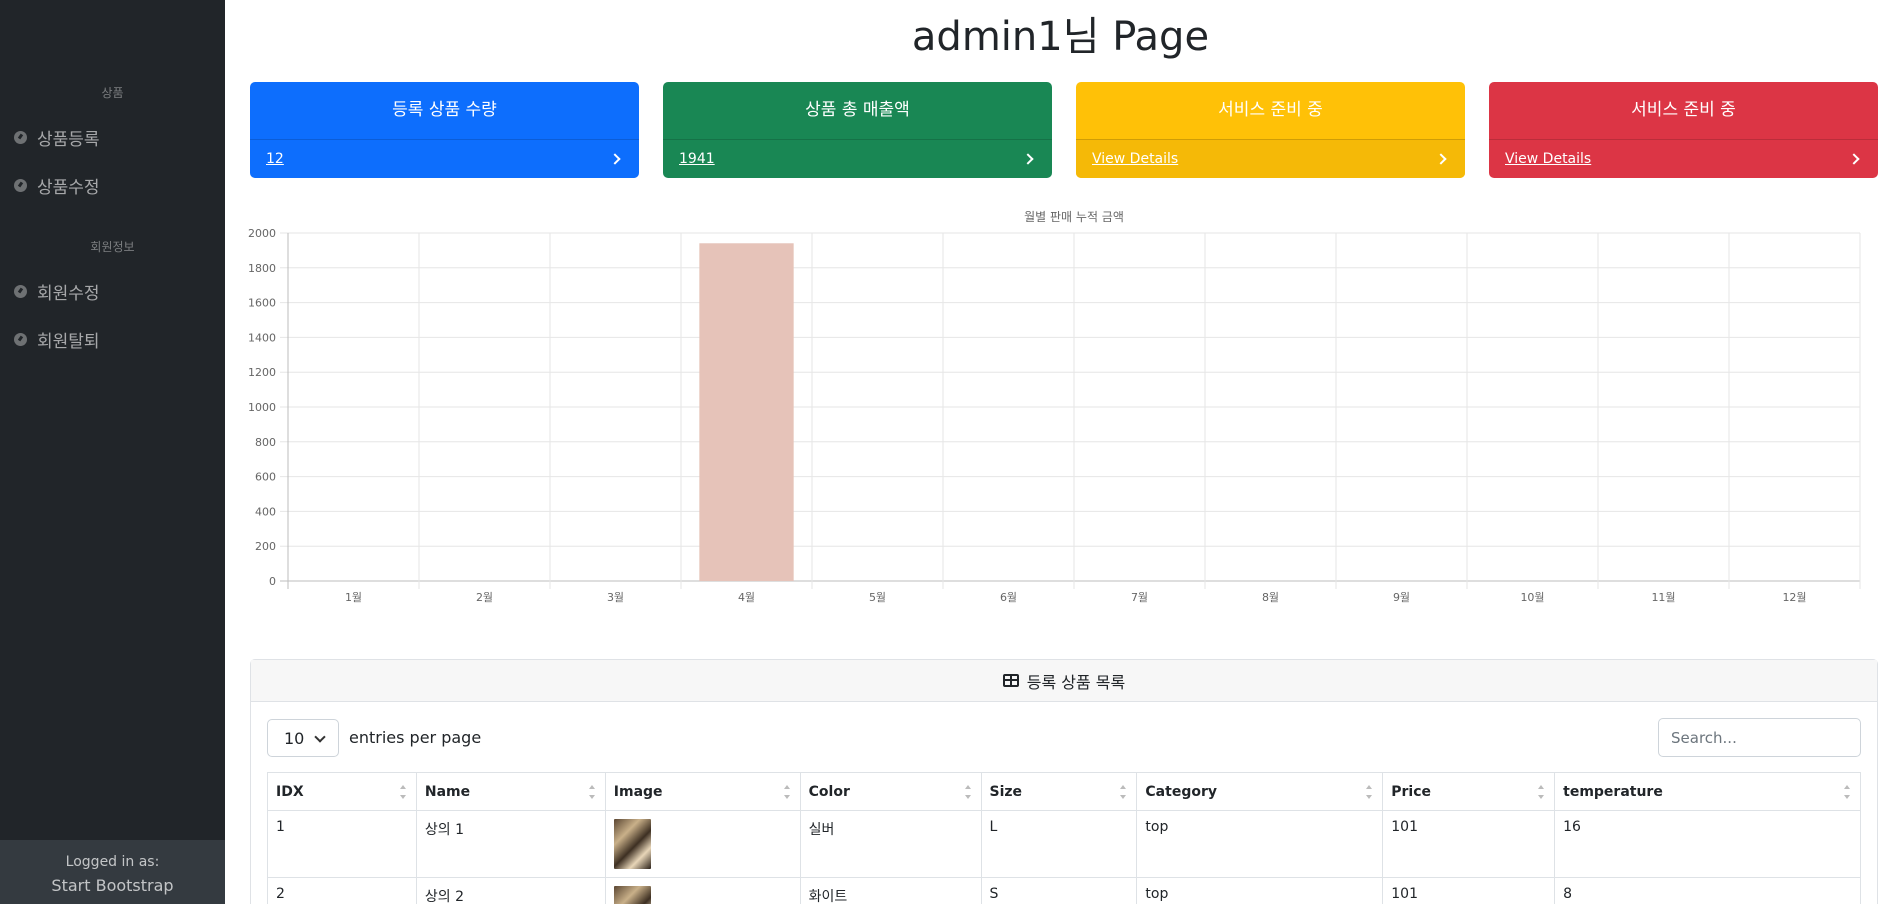 Image resolution: width=1896 pixels, height=904 pixels. I want to click on cell-name: 상의 2, so click(510, 890).